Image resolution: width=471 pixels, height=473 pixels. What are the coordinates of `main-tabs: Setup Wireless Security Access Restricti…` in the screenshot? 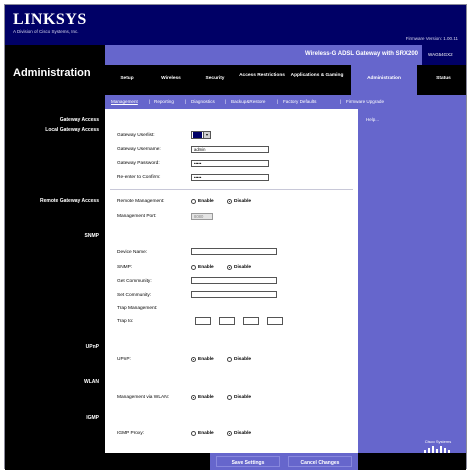 It's located at (285, 80).